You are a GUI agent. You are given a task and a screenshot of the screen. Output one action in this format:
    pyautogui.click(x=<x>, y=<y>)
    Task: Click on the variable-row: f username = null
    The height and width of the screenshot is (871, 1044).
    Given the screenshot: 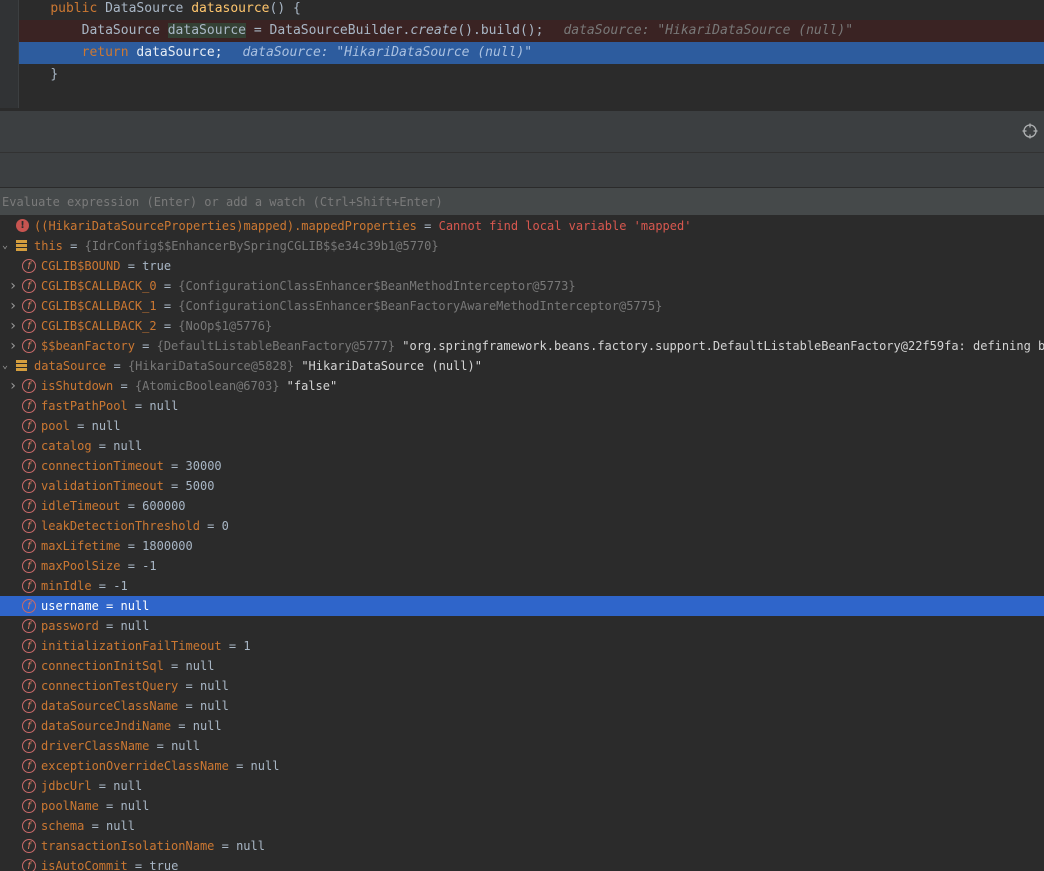 What is the action you would take?
    pyautogui.click(x=522, y=606)
    